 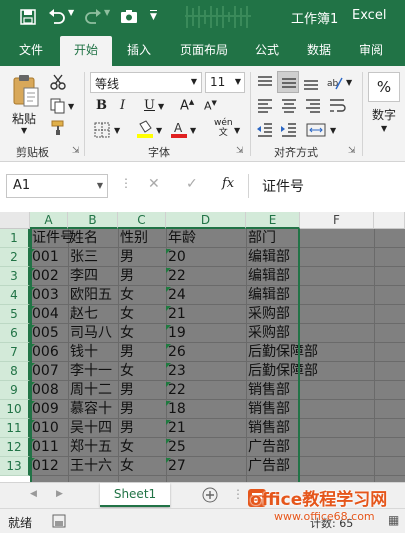 What do you see at coordinates (337, 106) in the screenshot?
I see `wrap-text-icon` at bounding box center [337, 106].